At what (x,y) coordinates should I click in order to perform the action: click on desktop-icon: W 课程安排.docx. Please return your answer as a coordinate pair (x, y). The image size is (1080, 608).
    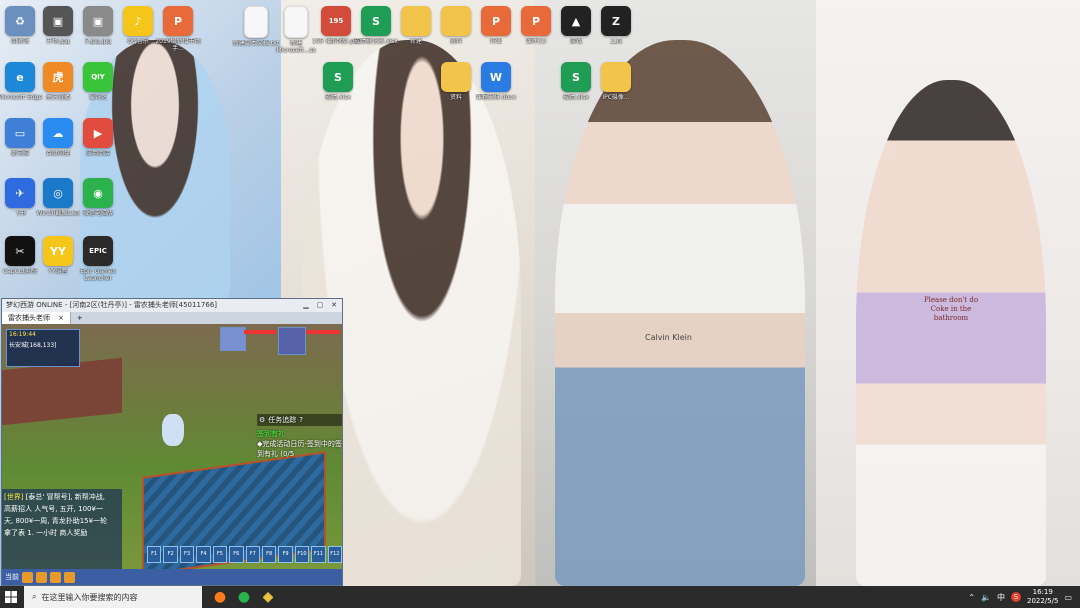
    Looking at the image, I should click on (496, 81).